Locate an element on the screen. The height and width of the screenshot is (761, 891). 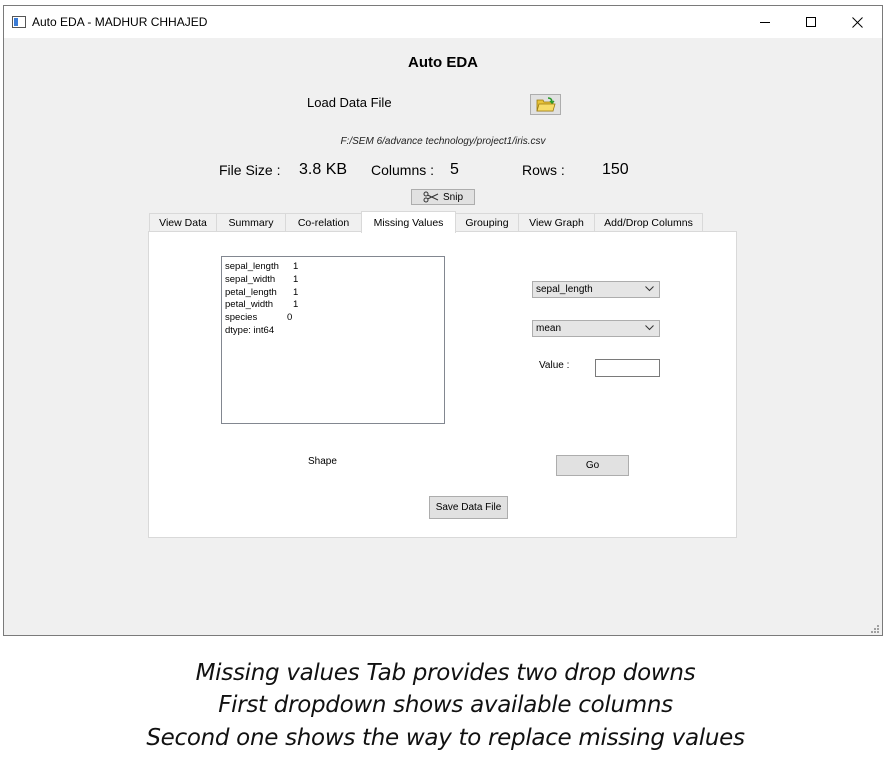
rows-label: Rows : is located at coordinates (543, 170).